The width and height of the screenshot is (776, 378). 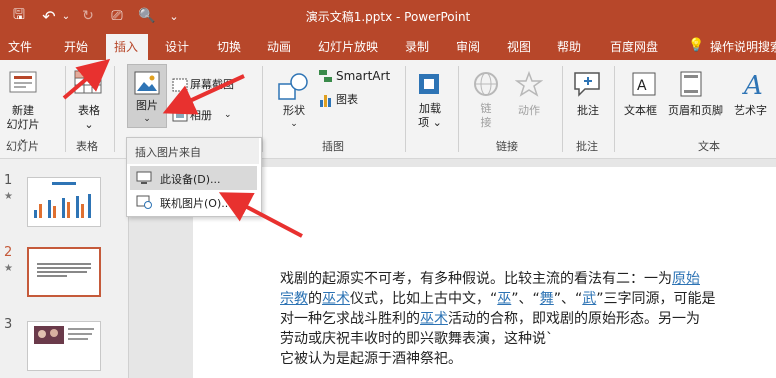 I want to click on new-slide-icon, so click(x=23, y=82).